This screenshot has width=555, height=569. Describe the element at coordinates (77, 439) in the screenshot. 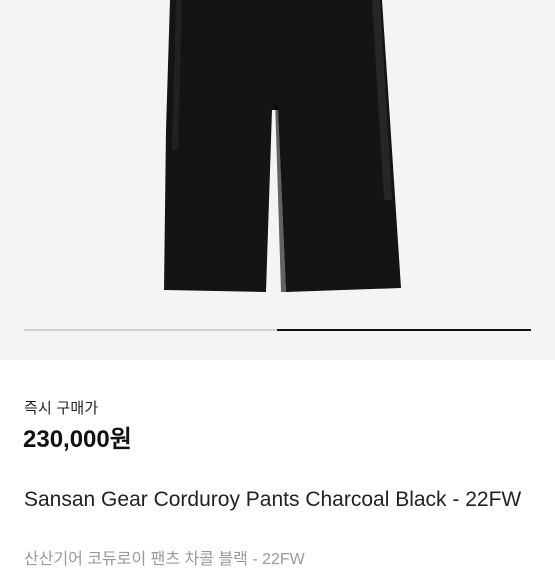

I see `instant-price: 230,000원` at that location.